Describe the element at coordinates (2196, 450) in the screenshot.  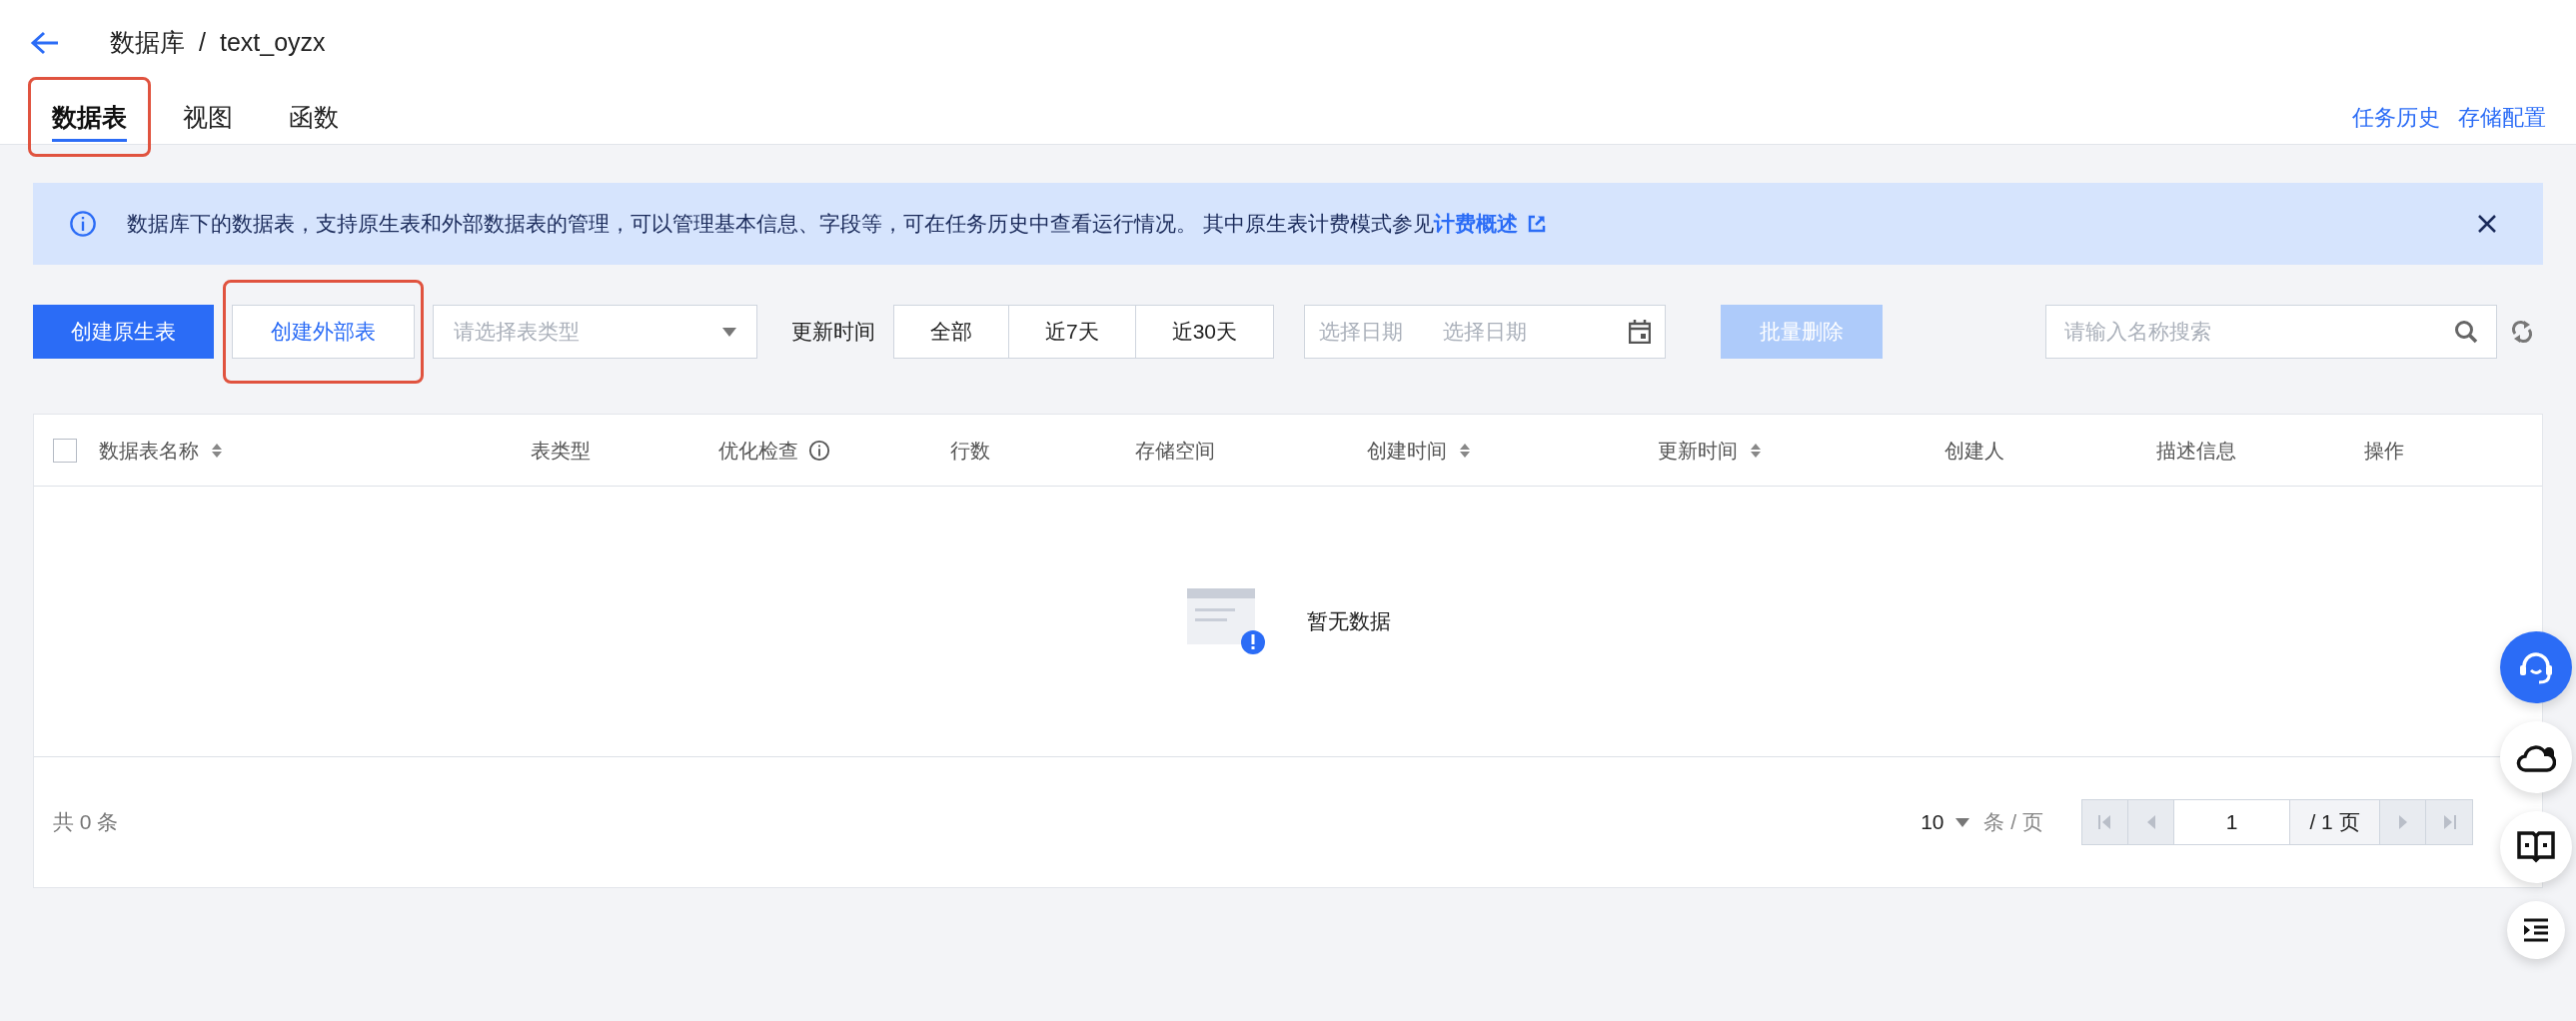
I see `column-header: 描述信息` at that location.